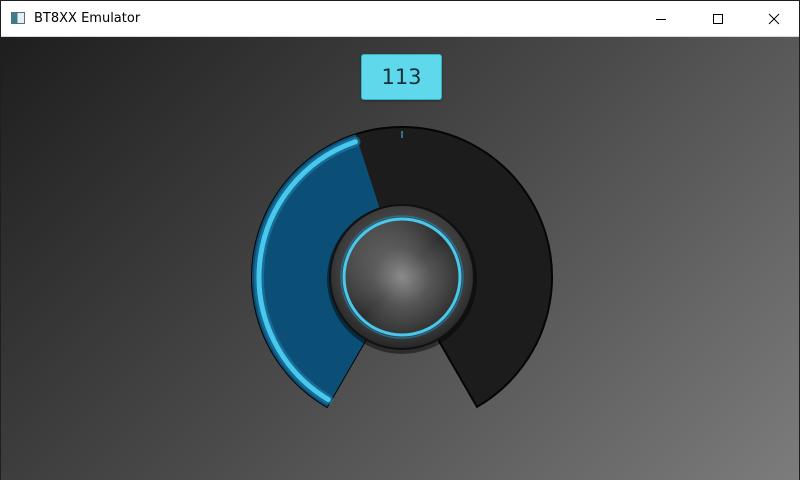 The height and width of the screenshot is (480, 800). I want to click on maximize-button, so click(718, 18).